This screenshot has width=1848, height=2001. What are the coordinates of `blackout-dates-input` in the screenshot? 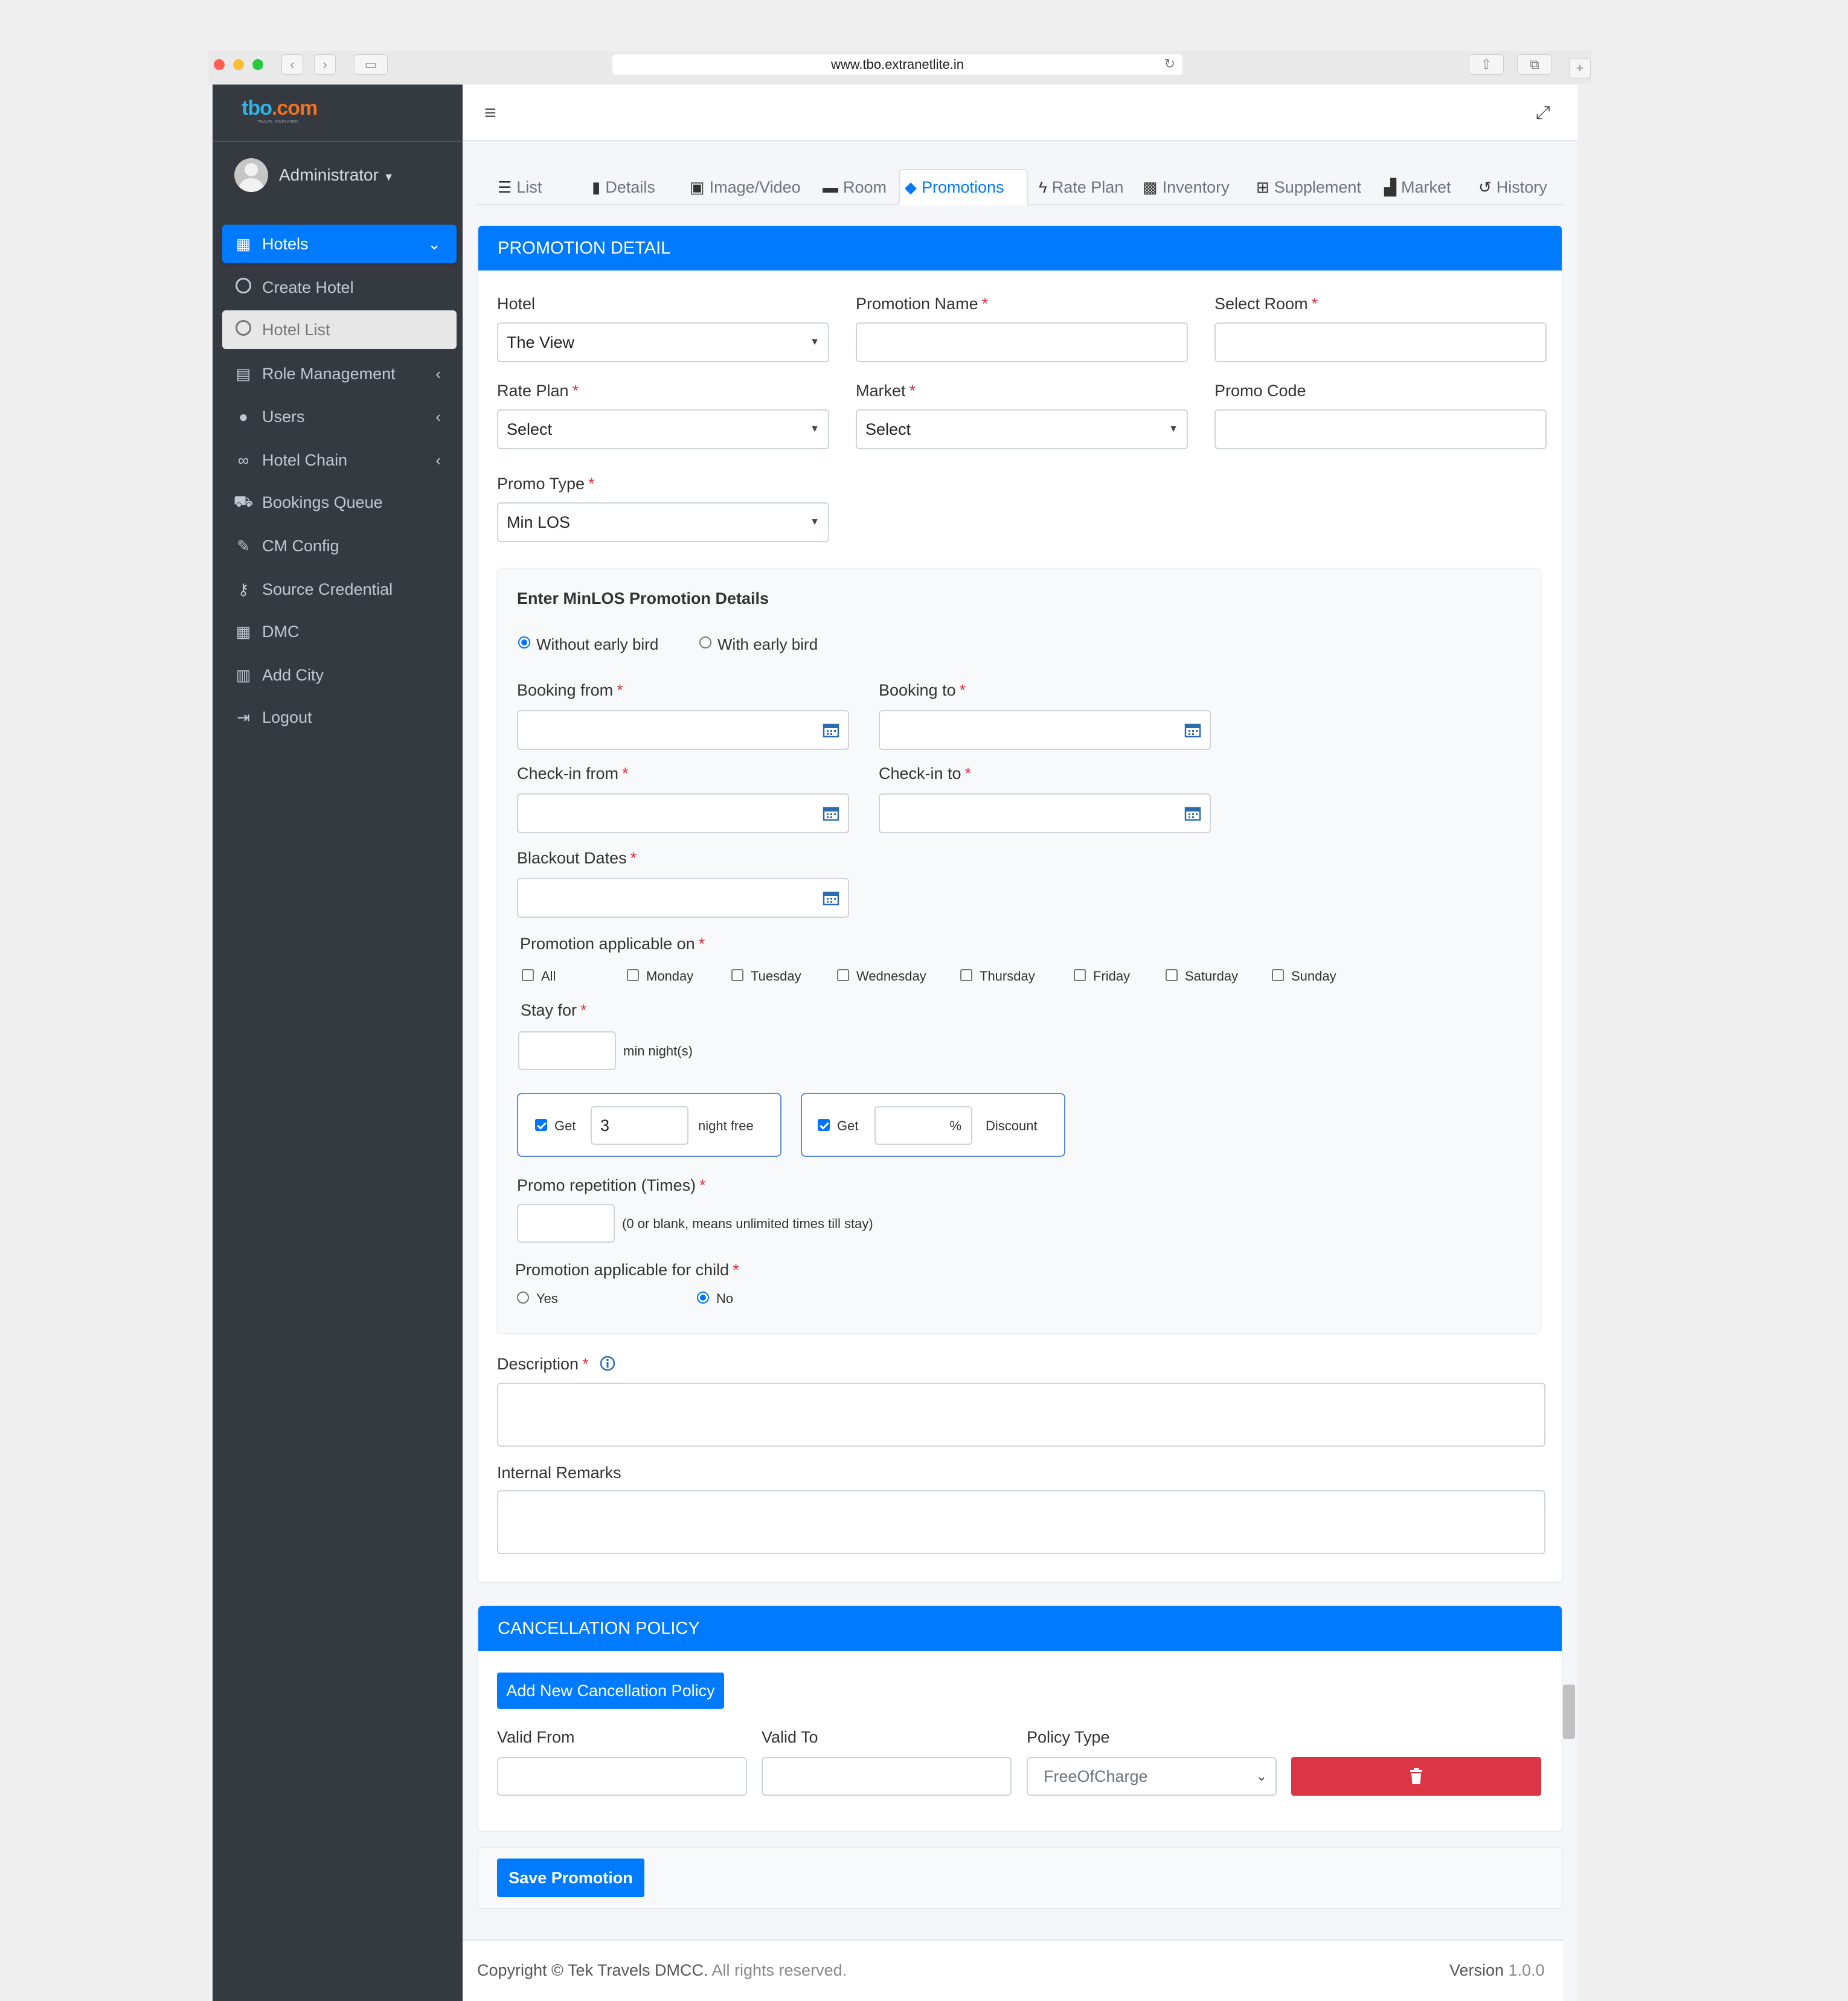 It's located at (683, 898).